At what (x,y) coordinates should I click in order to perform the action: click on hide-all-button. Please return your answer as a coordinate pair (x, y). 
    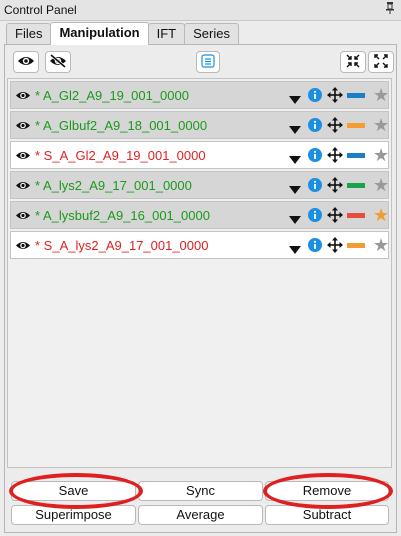
    Looking at the image, I should click on (58, 62).